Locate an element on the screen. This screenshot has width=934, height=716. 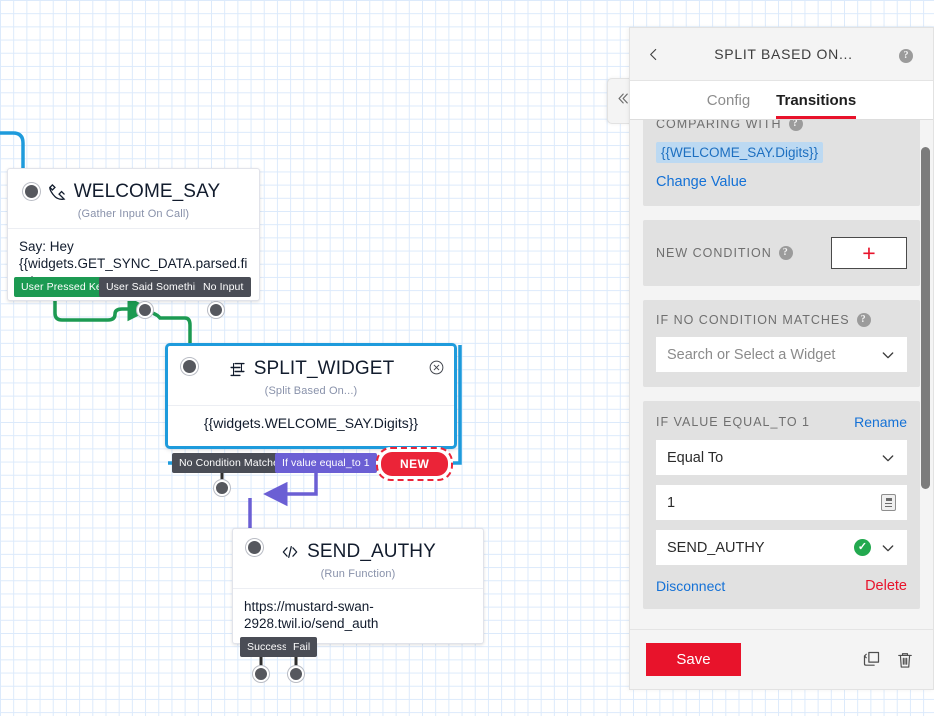
input-value: 1 is located at coordinates (671, 502).